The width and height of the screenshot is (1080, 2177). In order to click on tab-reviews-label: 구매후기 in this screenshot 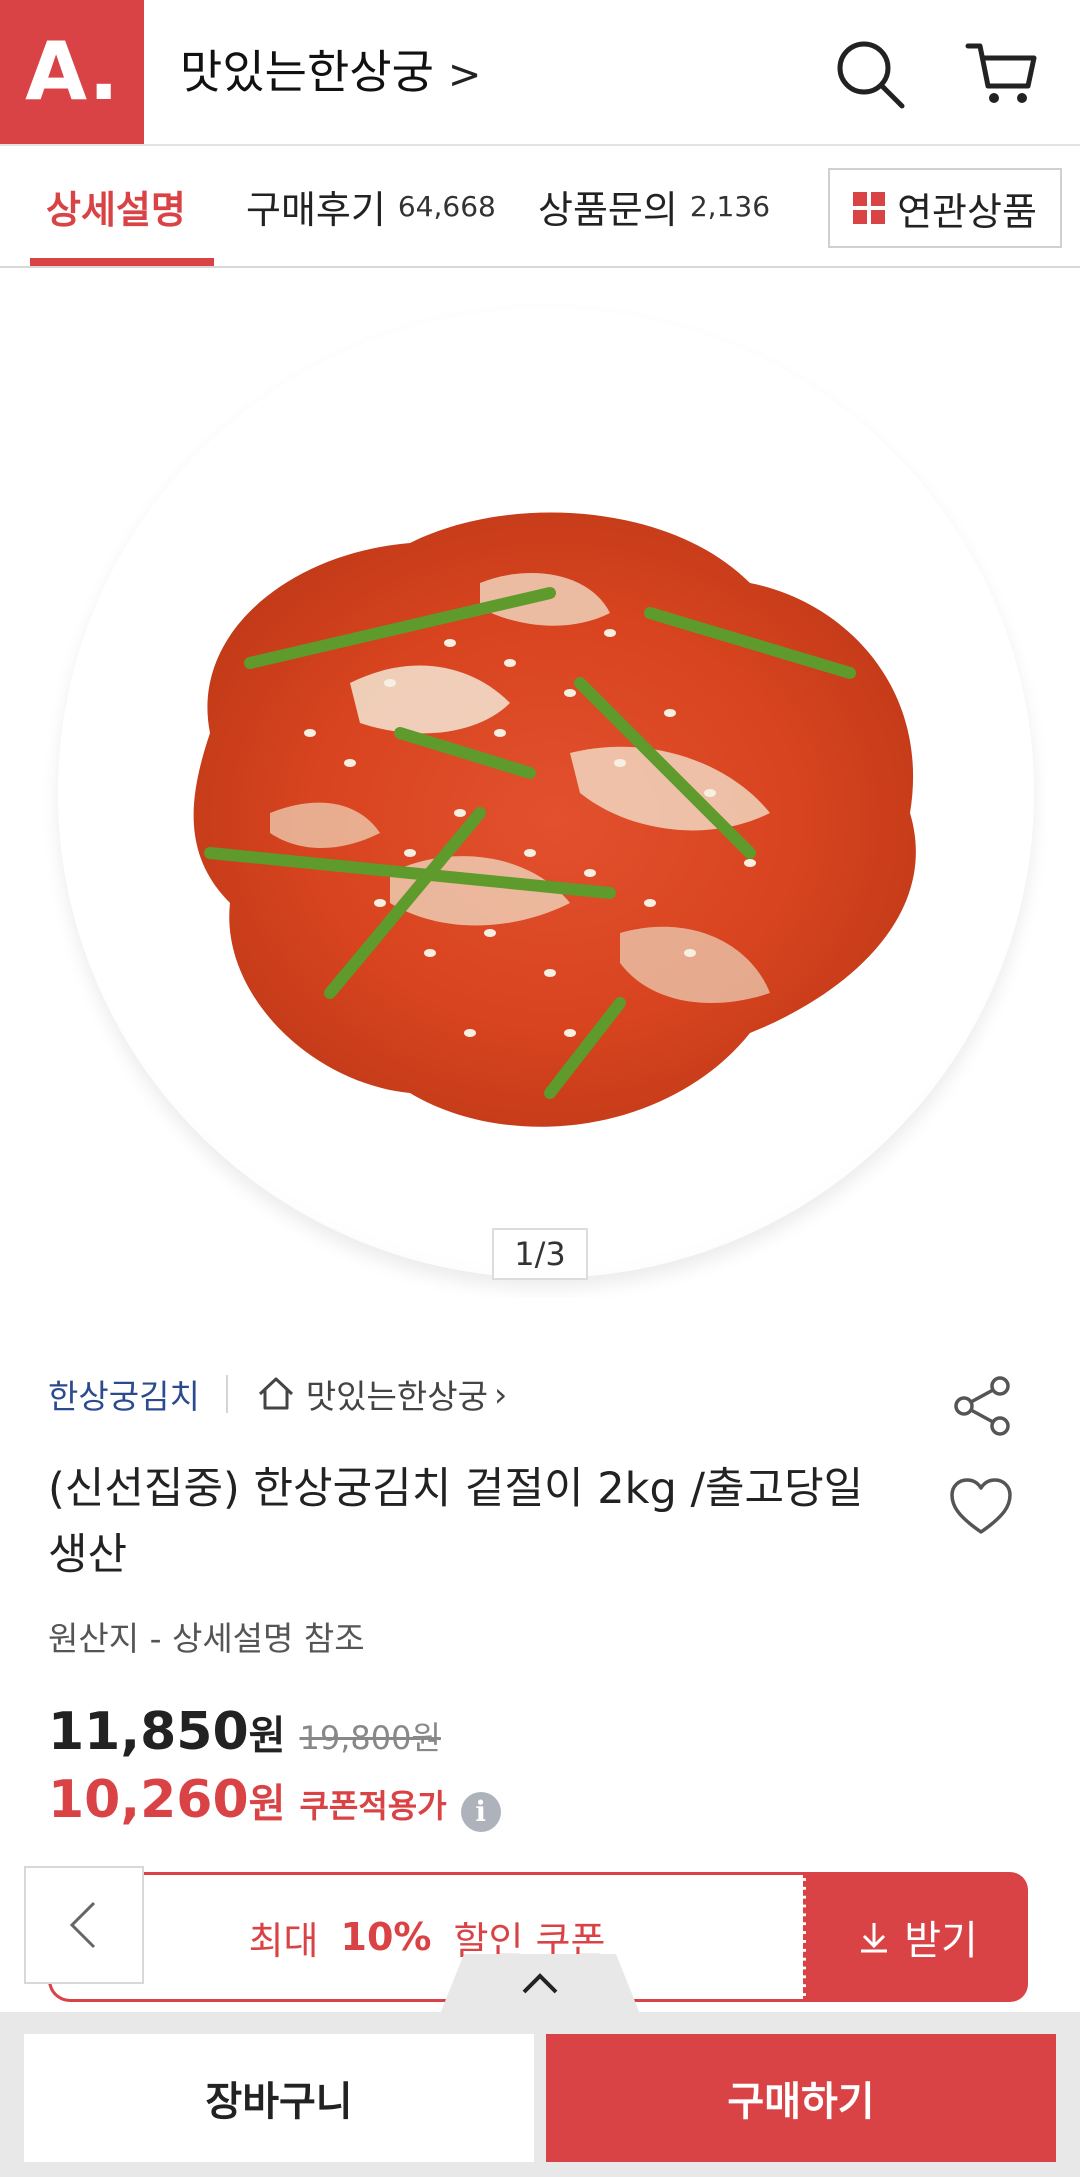, I will do `click(316, 209)`.